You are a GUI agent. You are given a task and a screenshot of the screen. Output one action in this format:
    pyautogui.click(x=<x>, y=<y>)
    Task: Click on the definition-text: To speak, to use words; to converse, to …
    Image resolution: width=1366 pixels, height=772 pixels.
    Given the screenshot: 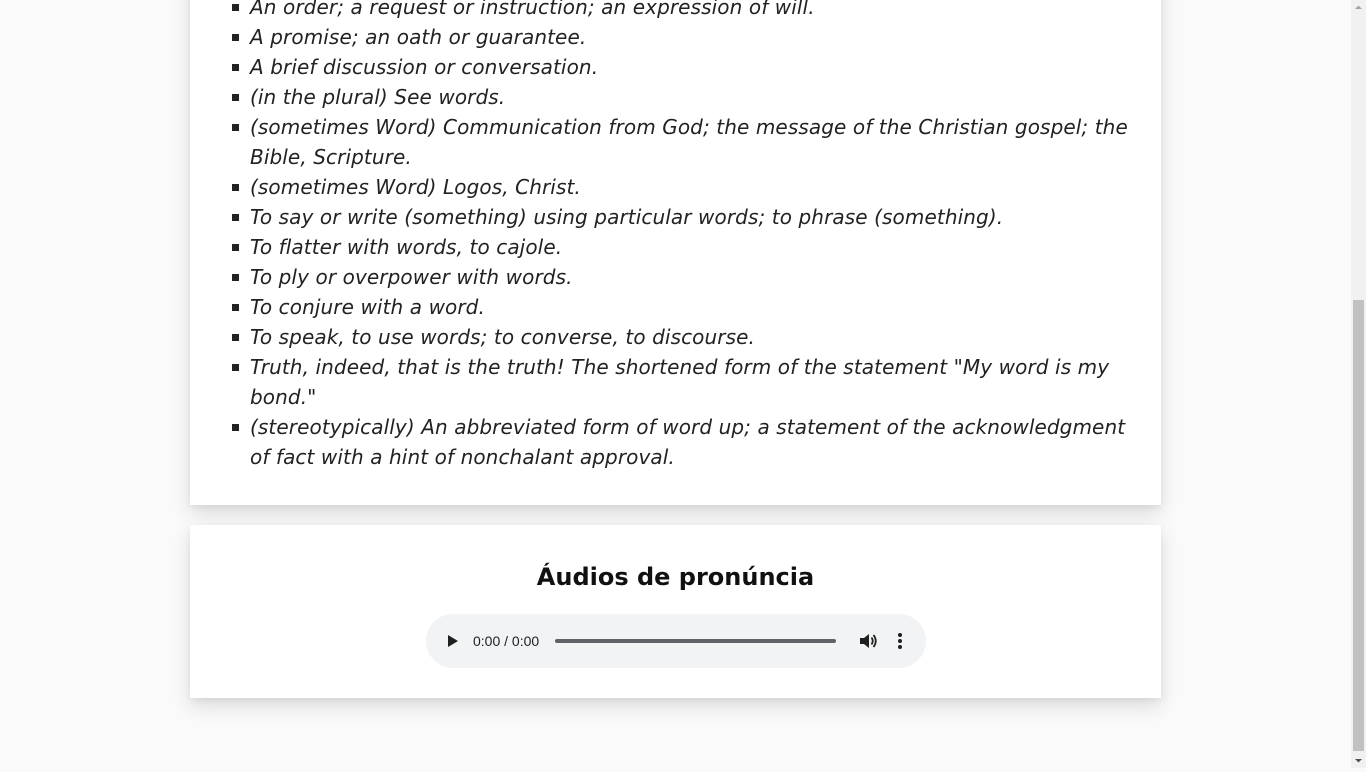 What is the action you would take?
    pyautogui.click(x=502, y=337)
    